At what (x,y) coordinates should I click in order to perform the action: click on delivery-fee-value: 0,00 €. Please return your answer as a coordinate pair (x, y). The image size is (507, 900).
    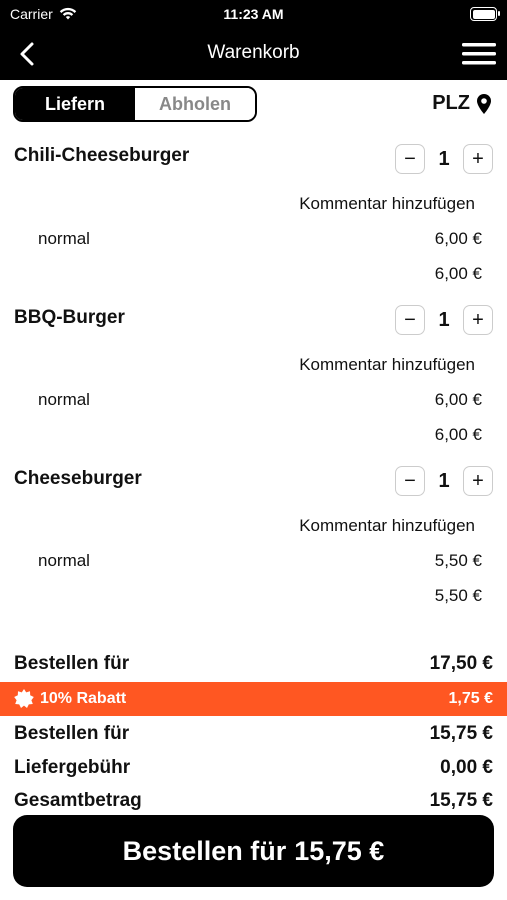
    Looking at the image, I should click on (466, 767).